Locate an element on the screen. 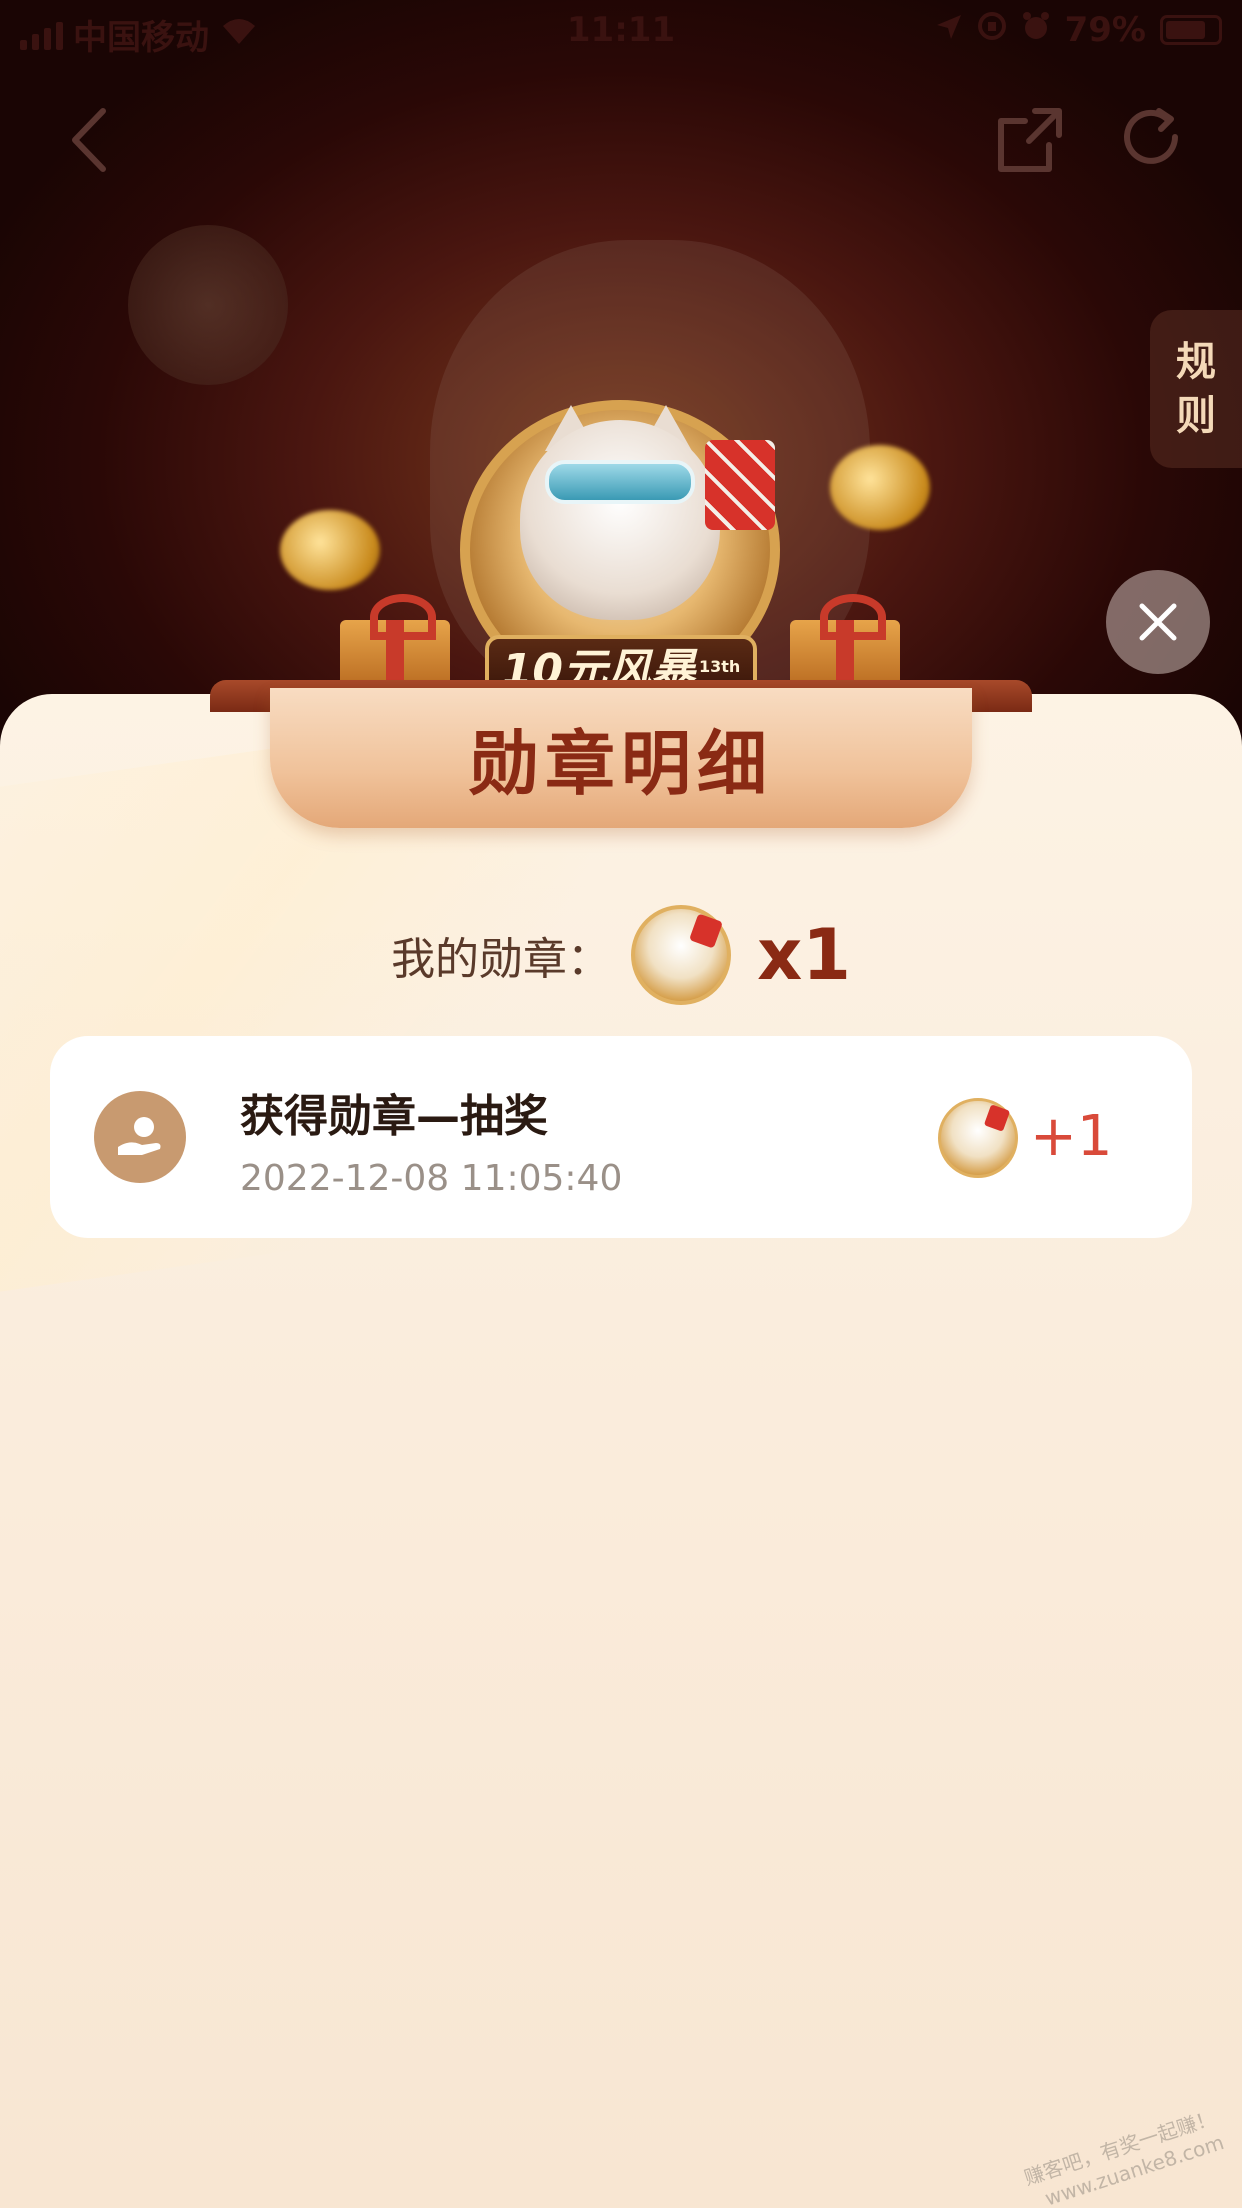  battery-percent: 79% is located at coordinates (1105, 30).